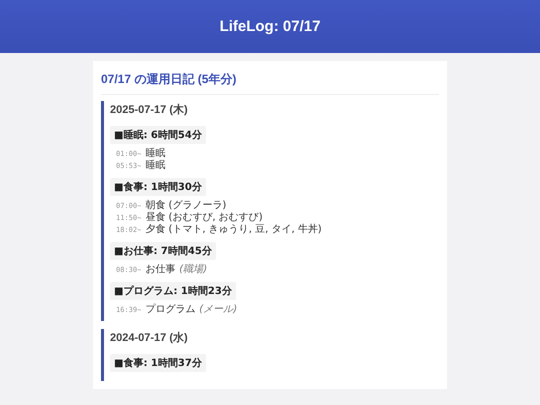 The image size is (540, 405). I want to click on day-date: 2024-07-17 (水), so click(149, 337).